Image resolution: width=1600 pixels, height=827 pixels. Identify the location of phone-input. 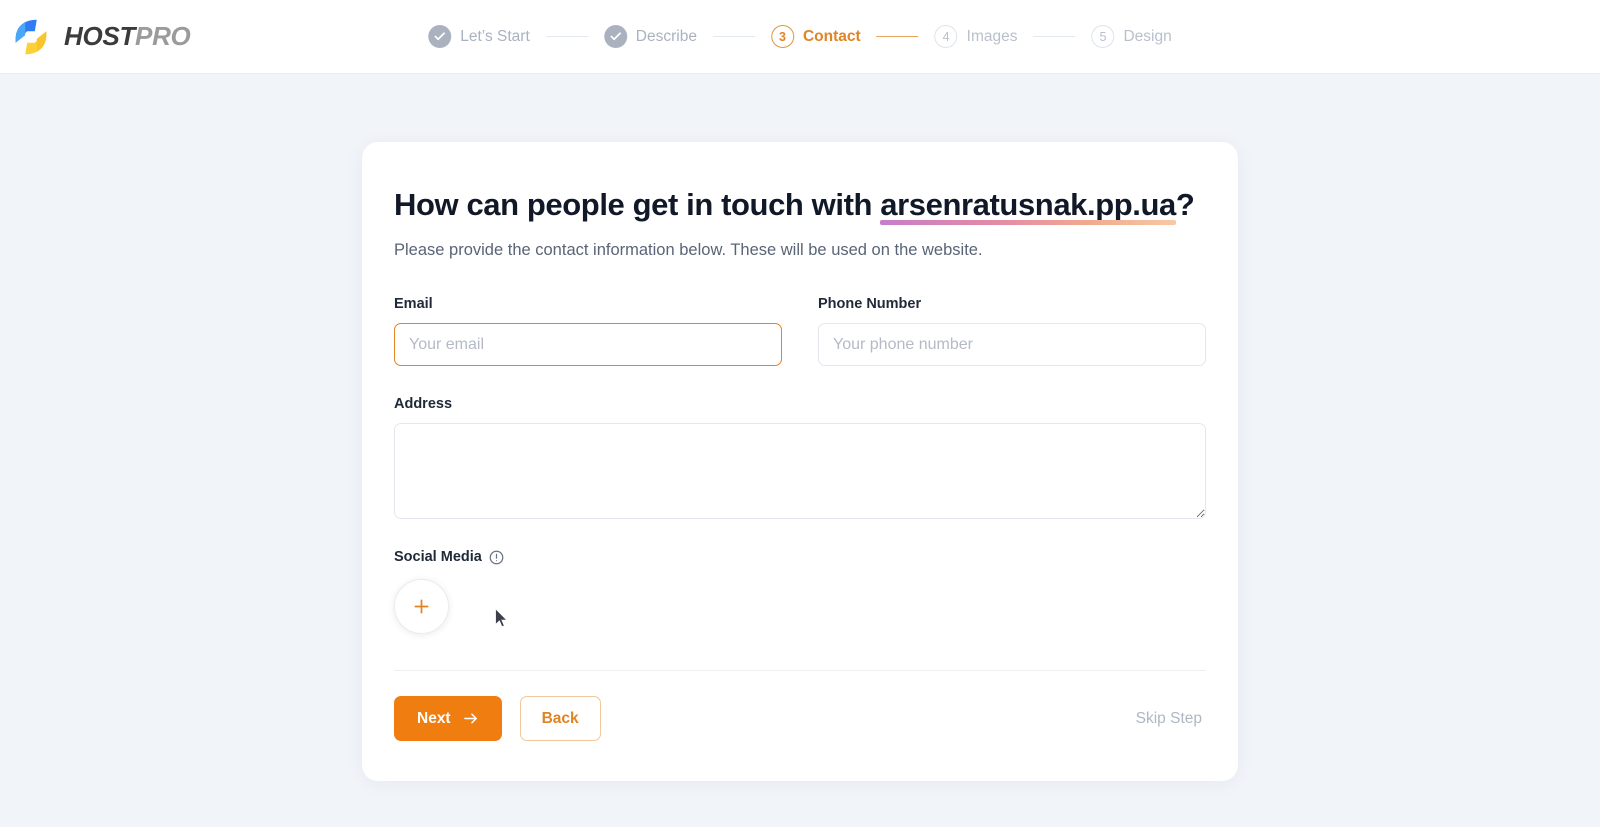
(1012, 345).